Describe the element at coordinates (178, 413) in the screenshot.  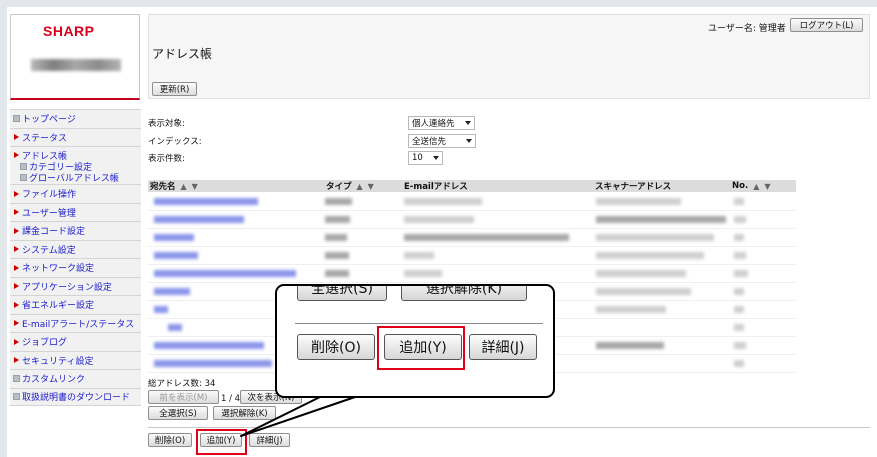
I see `select-all-button: 全選択(S)` at that location.